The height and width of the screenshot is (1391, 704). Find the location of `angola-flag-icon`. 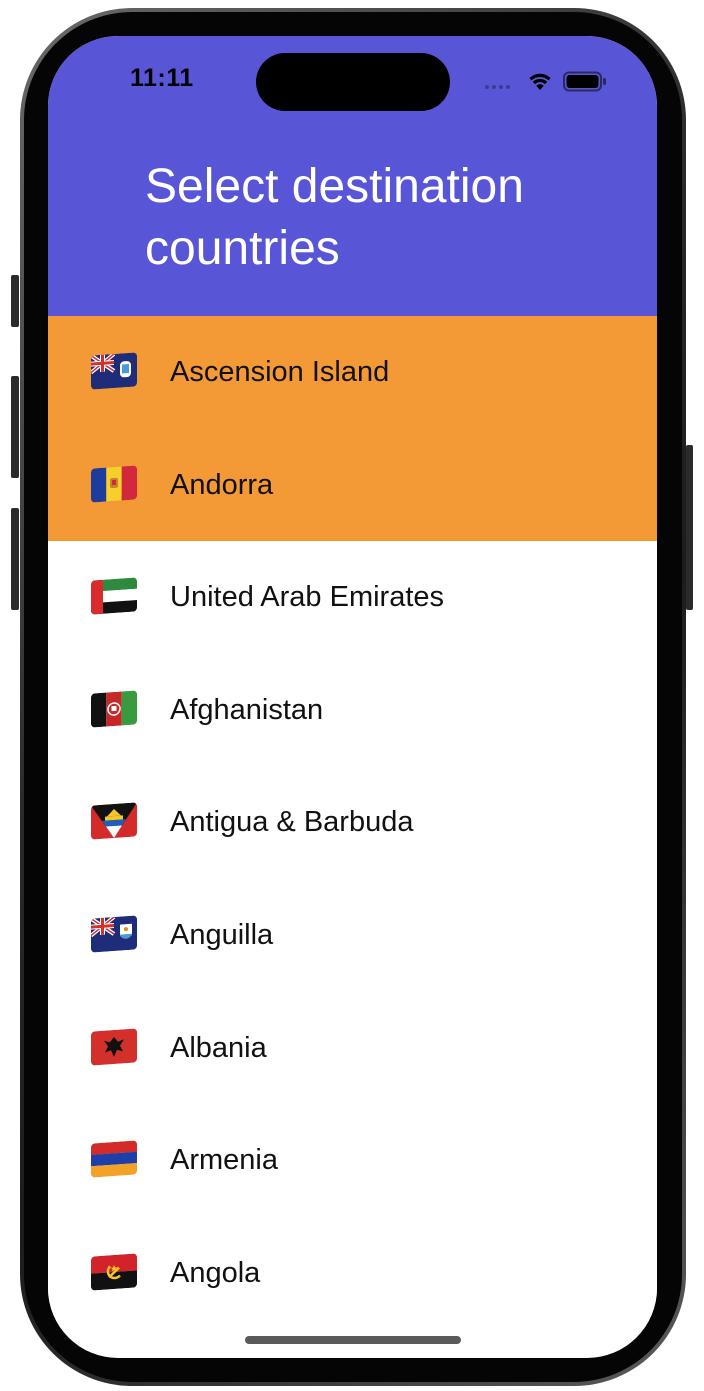

angola-flag-icon is located at coordinates (114, 1272).